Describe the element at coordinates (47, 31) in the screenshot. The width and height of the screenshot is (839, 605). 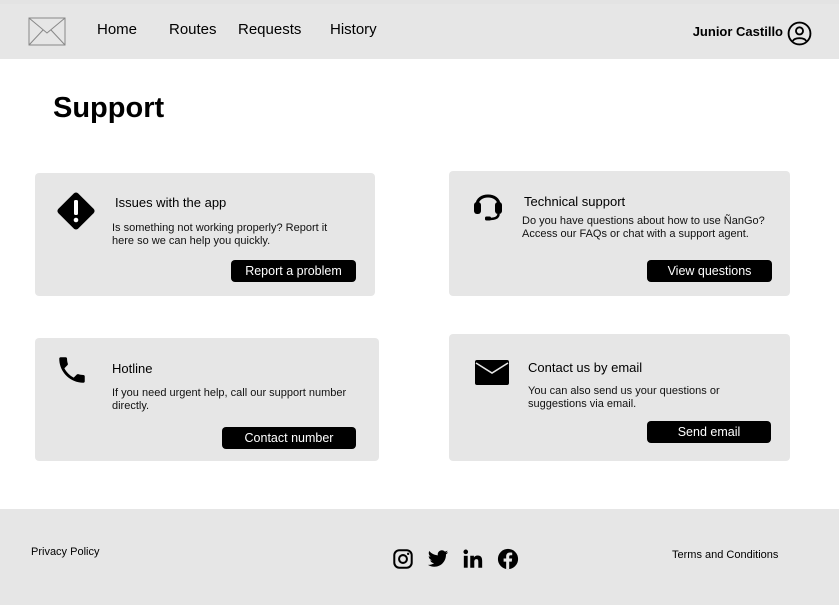
I see `logo-placeholder-icon` at that location.